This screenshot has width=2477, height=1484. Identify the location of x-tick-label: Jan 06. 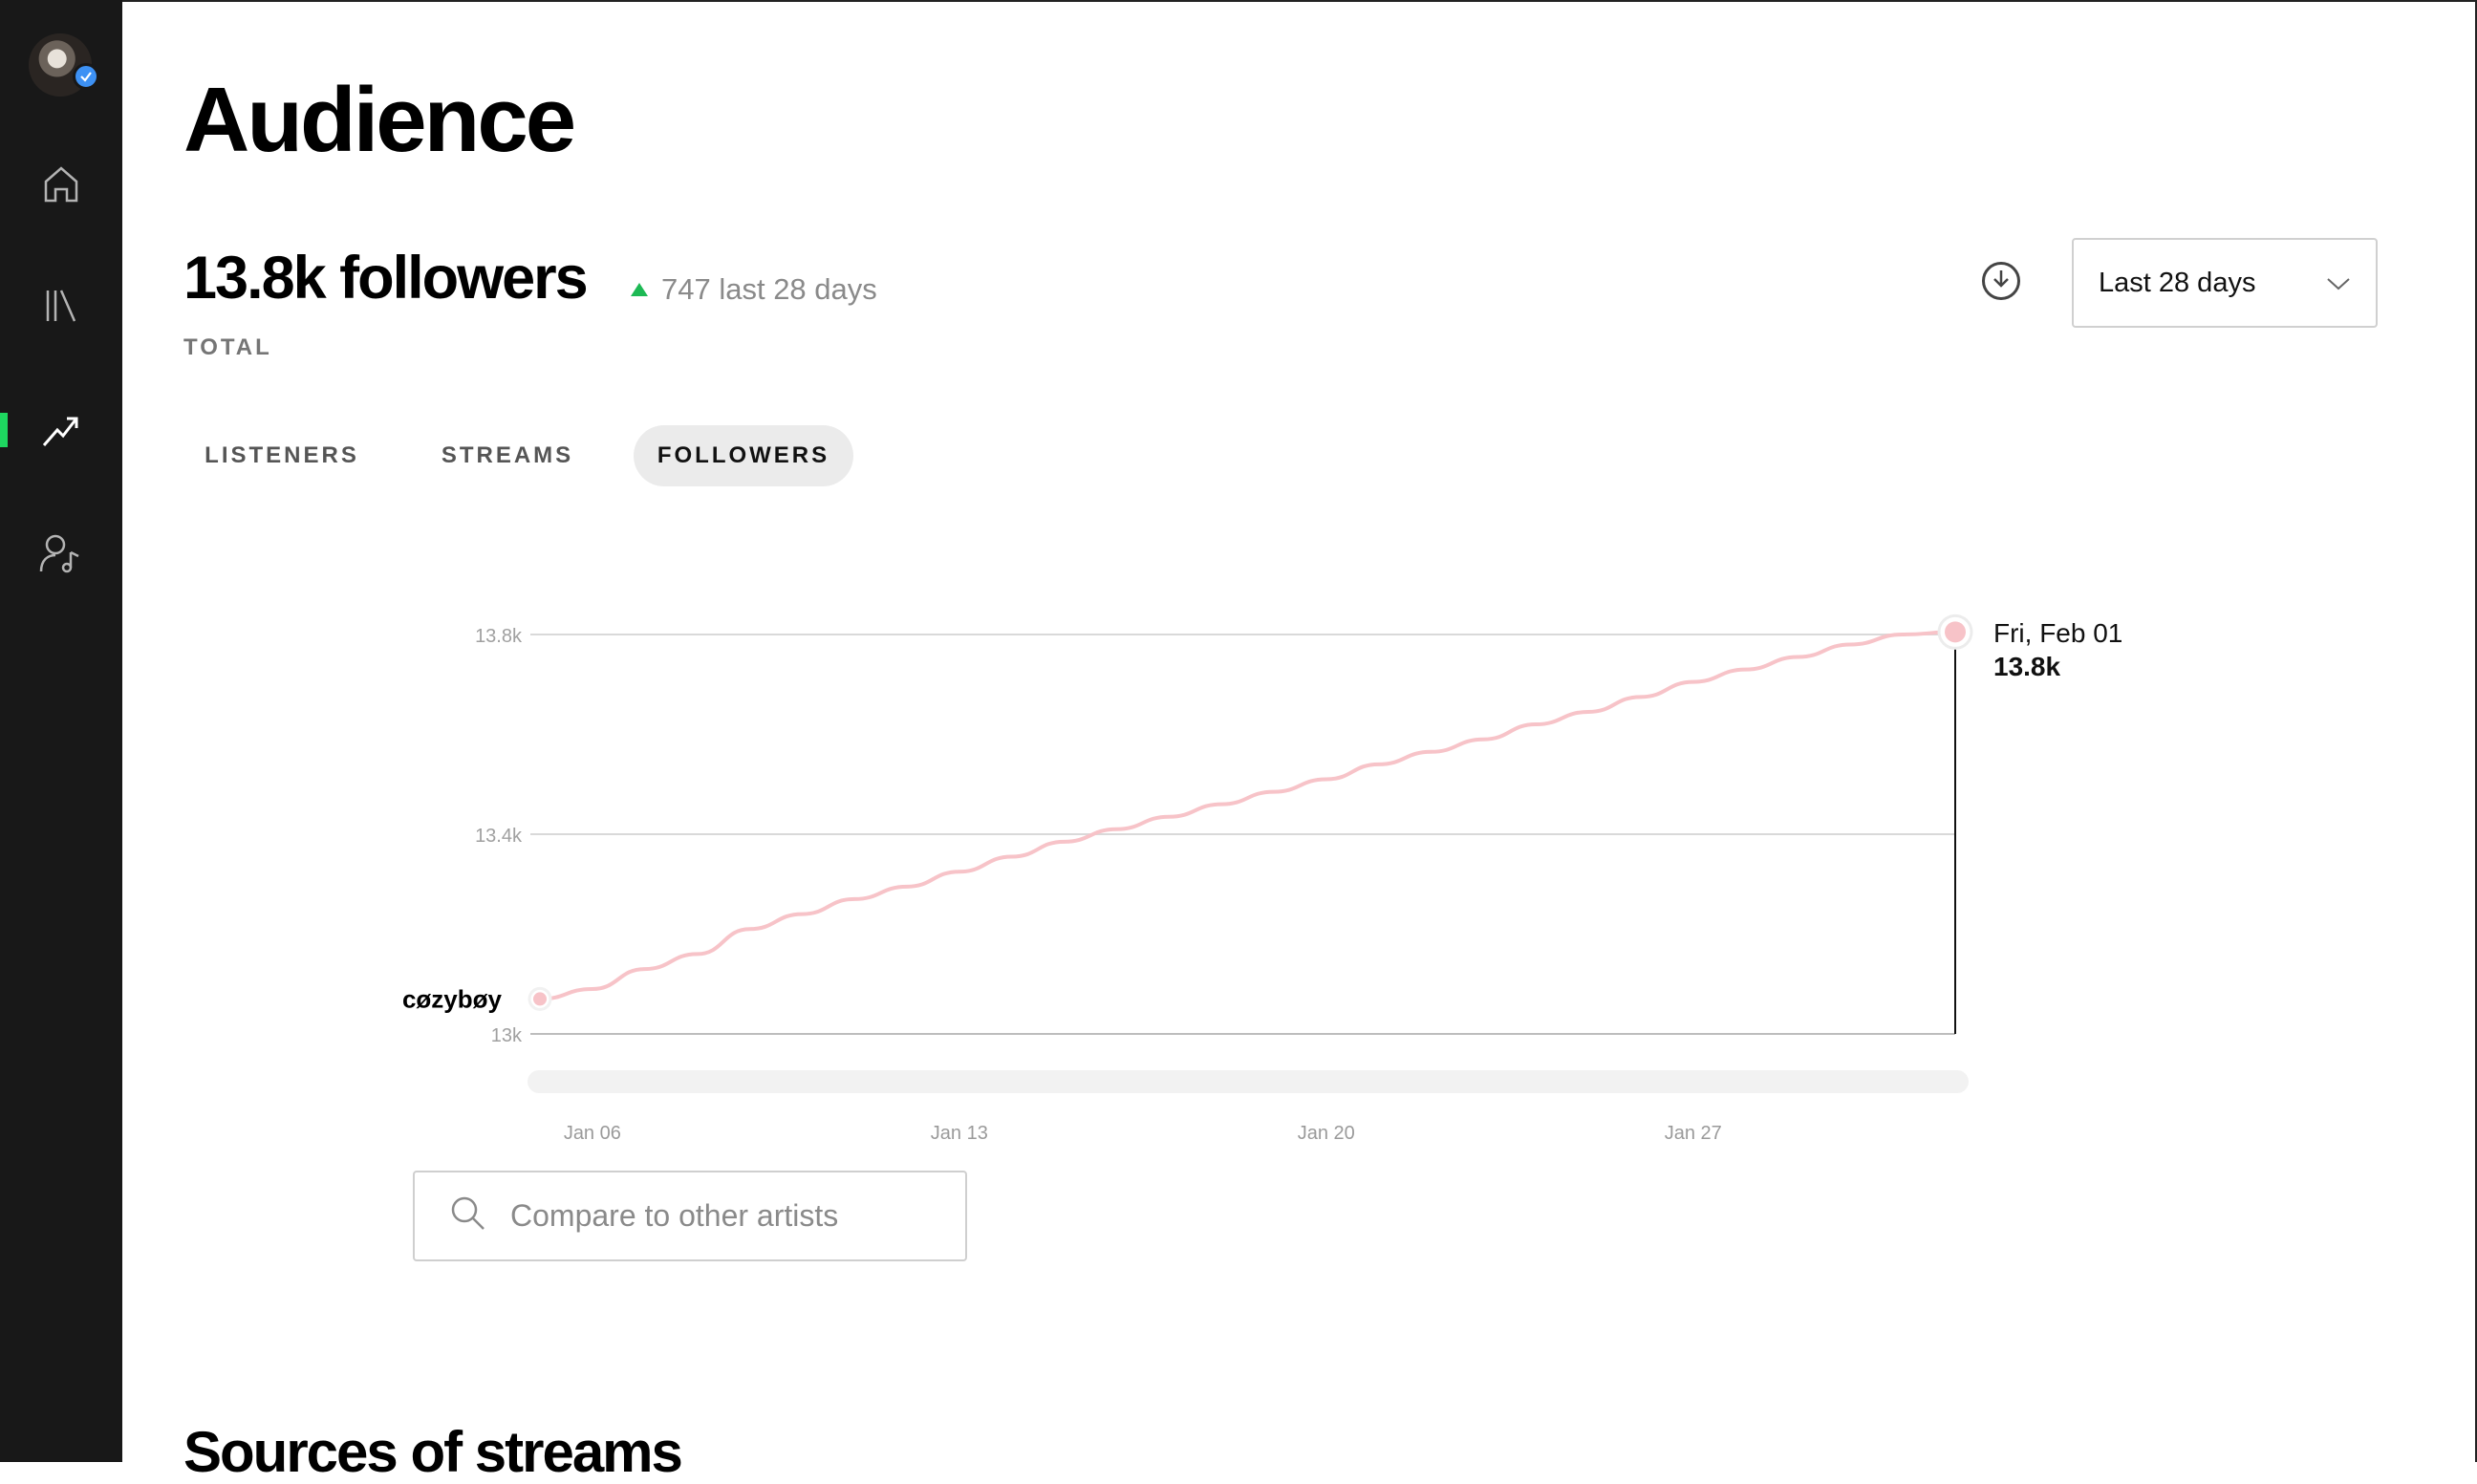
(592, 1133).